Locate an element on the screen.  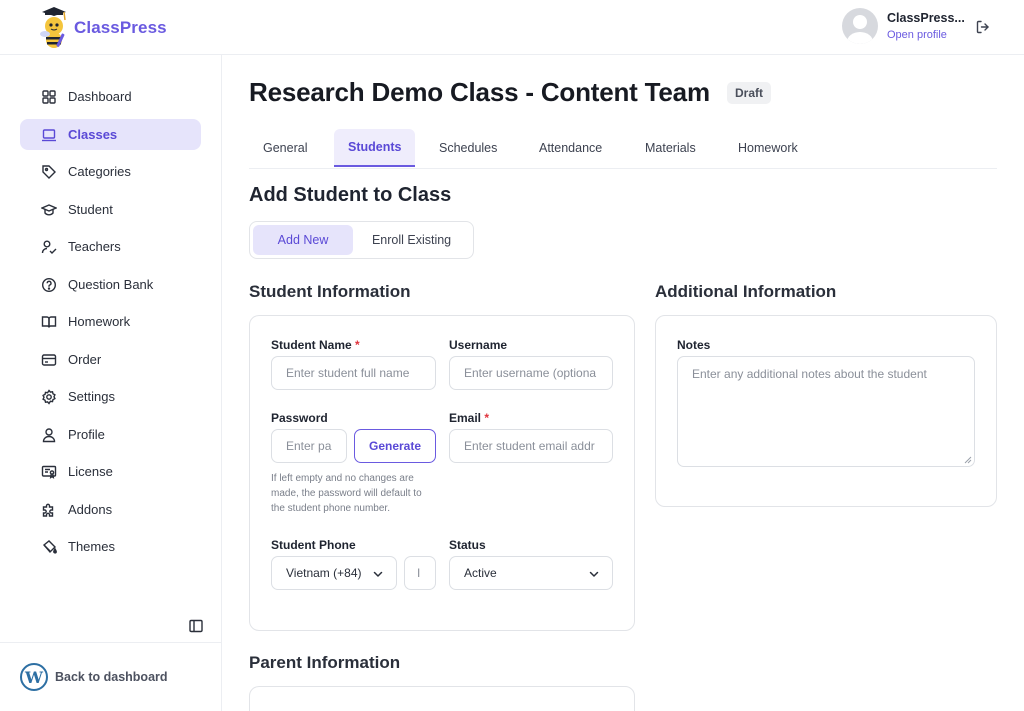
tab-schedules: Schedules is located at coordinates (468, 148).